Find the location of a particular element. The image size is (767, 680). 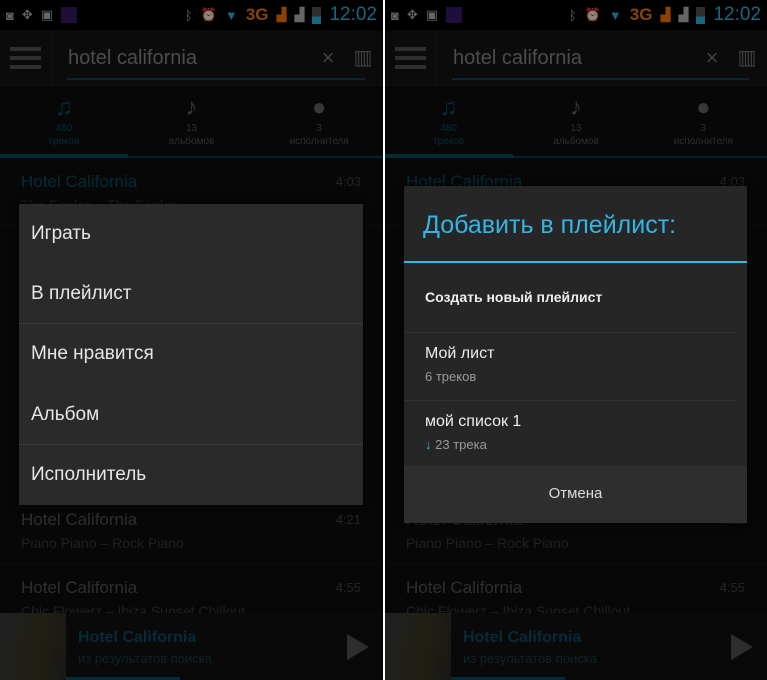

menu-item-like: Мне нравится is located at coordinates (191, 354).